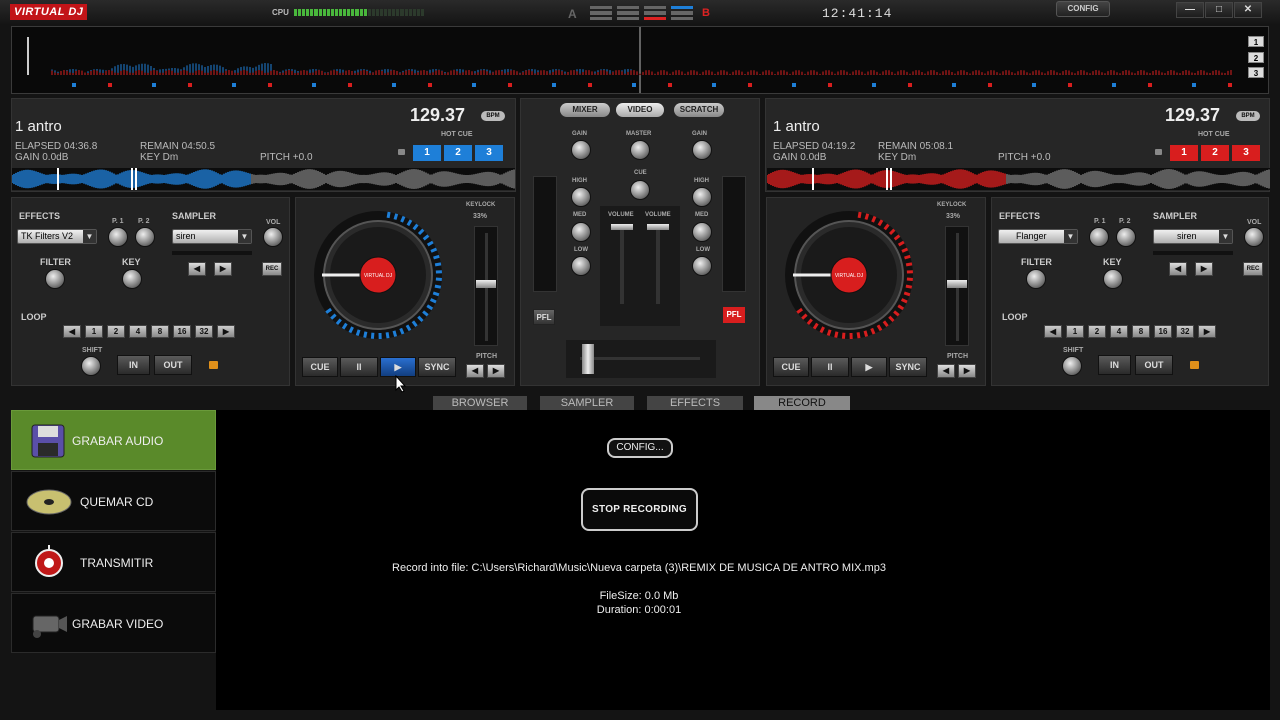 The width and height of the screenshot is (1280, 720). I want to click on right-hot-cue-3: 3, so click(1246, 153).